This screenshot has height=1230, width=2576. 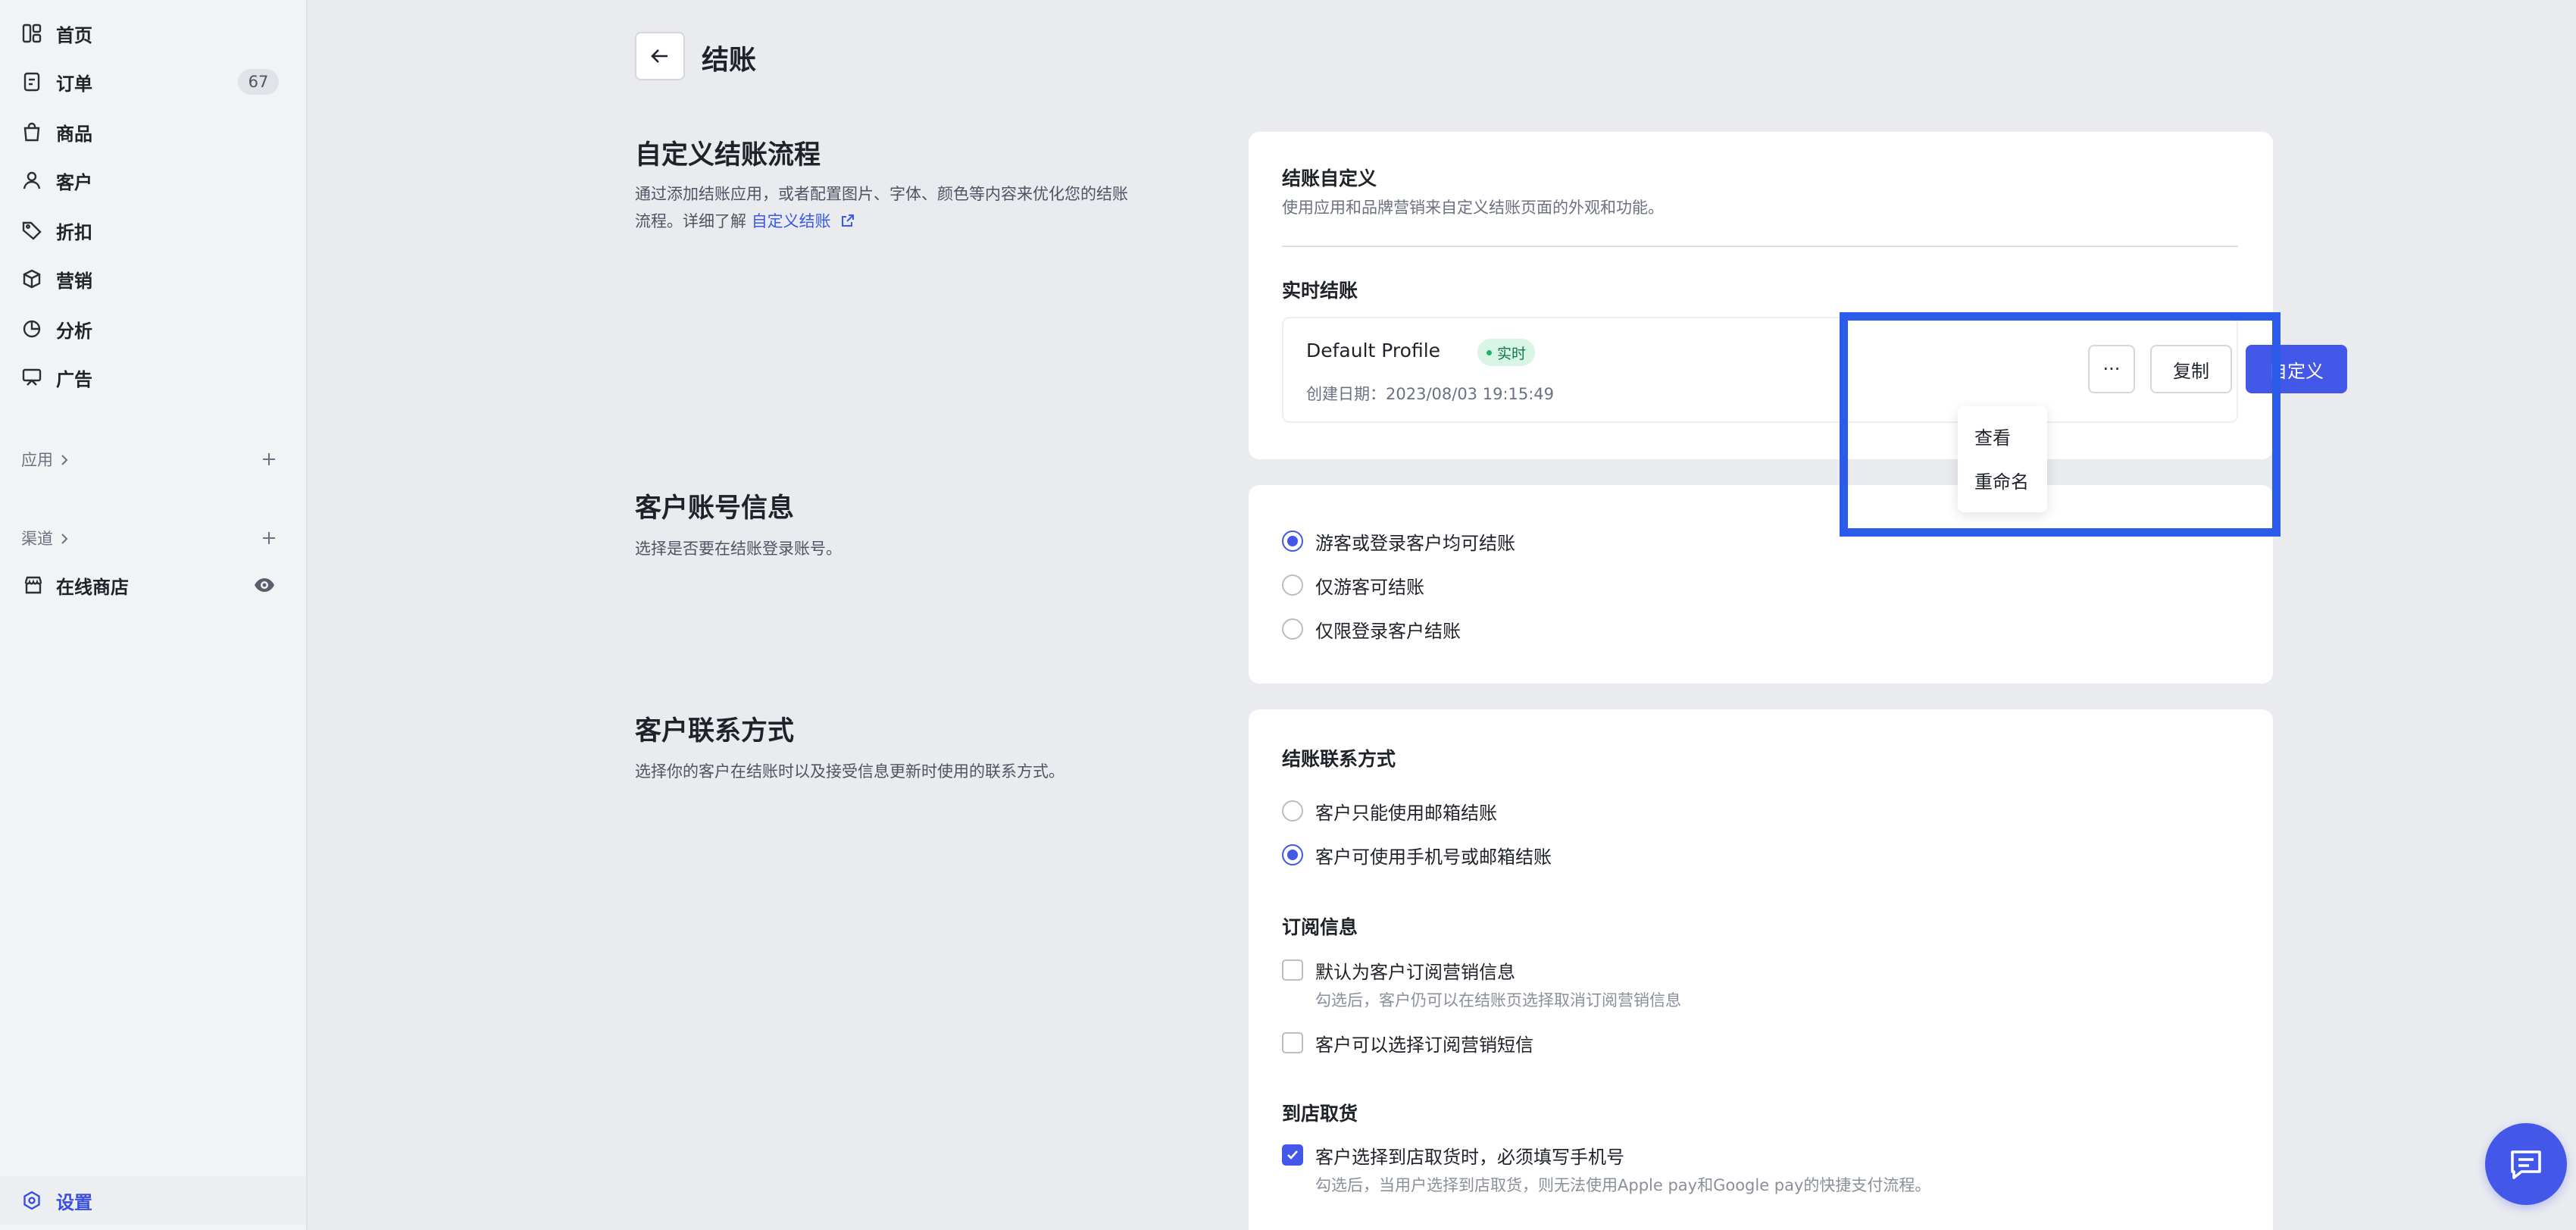 I want to click on chat-support-button, so click(x=2526, y=1164).